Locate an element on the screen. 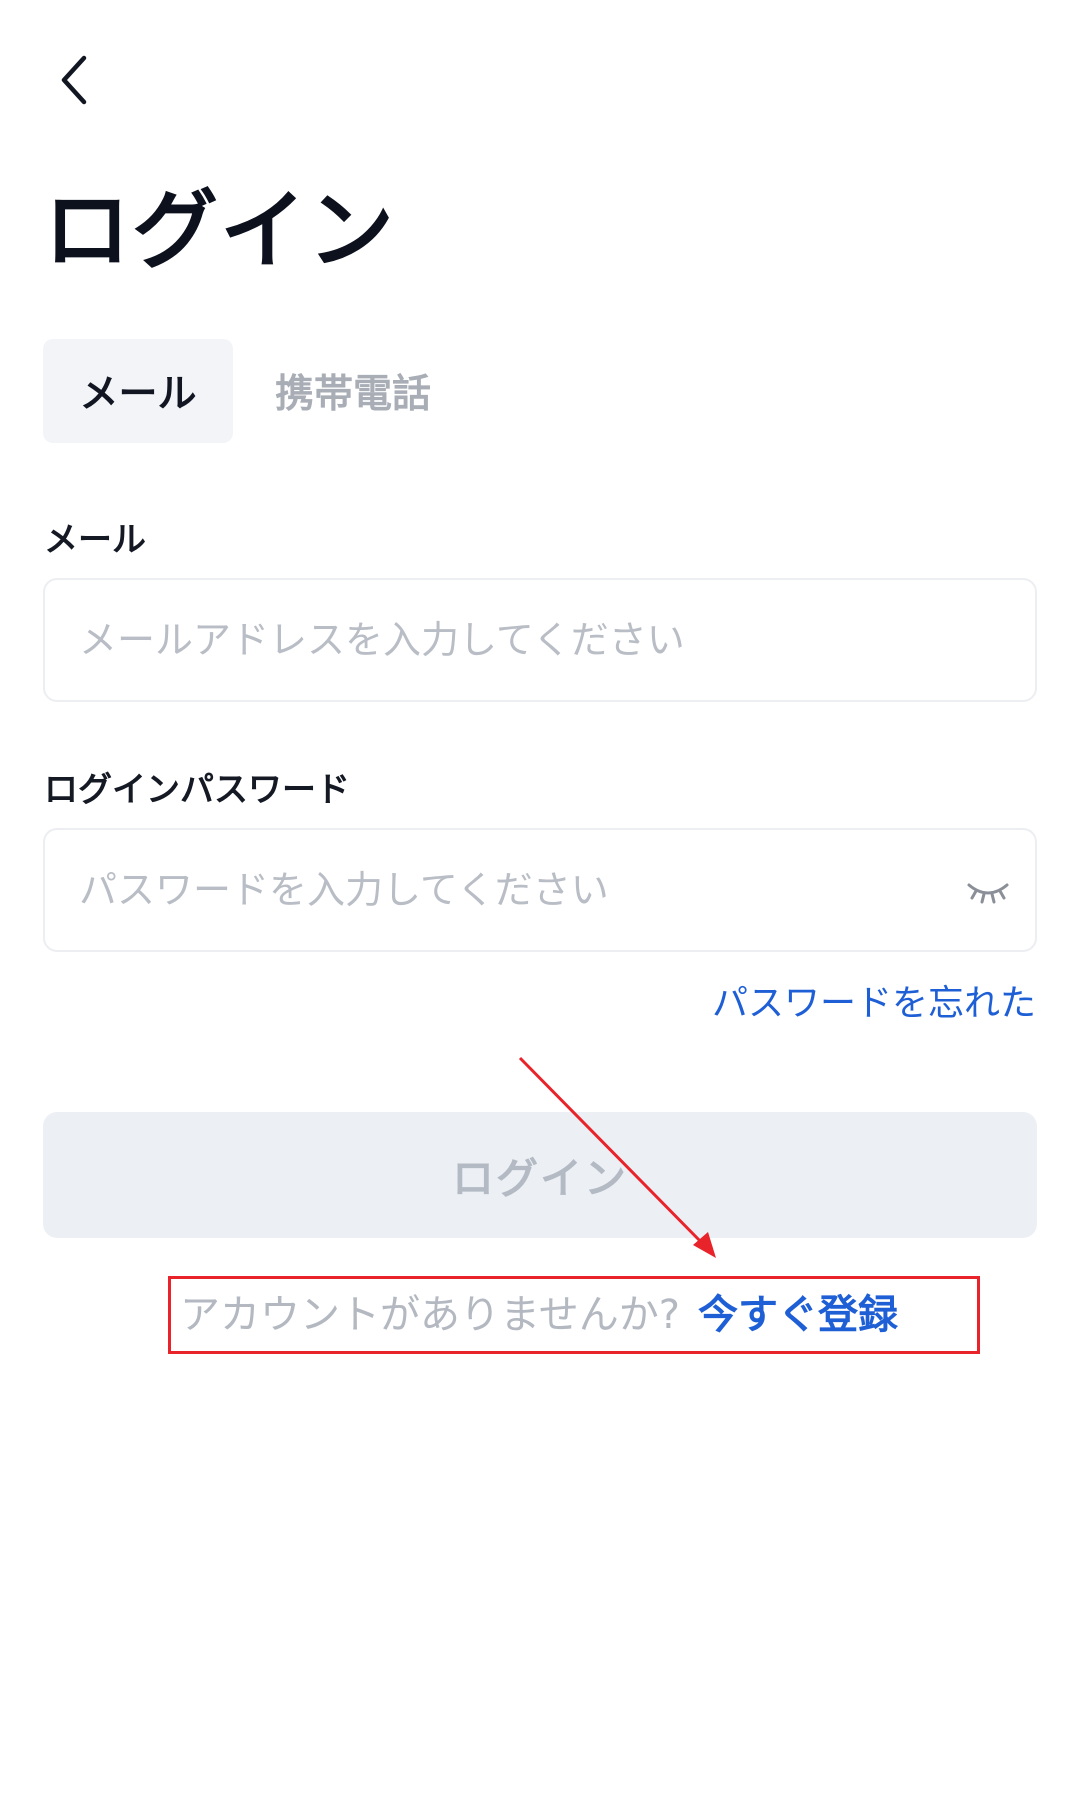  login-method-tabs: メール 携帯電話 is located at coordinates (258, 391).